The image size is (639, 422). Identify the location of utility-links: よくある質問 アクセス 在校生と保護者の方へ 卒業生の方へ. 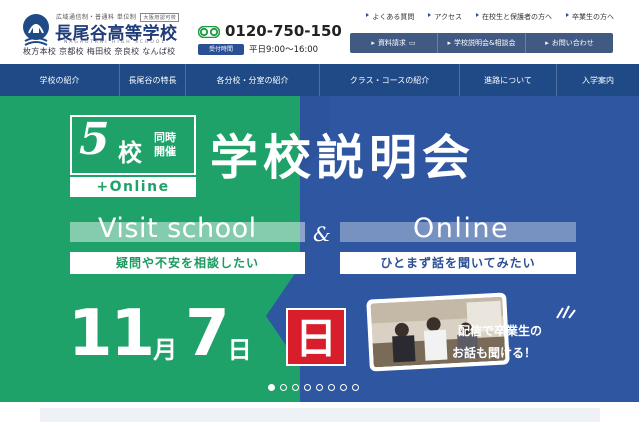
(490, 17).